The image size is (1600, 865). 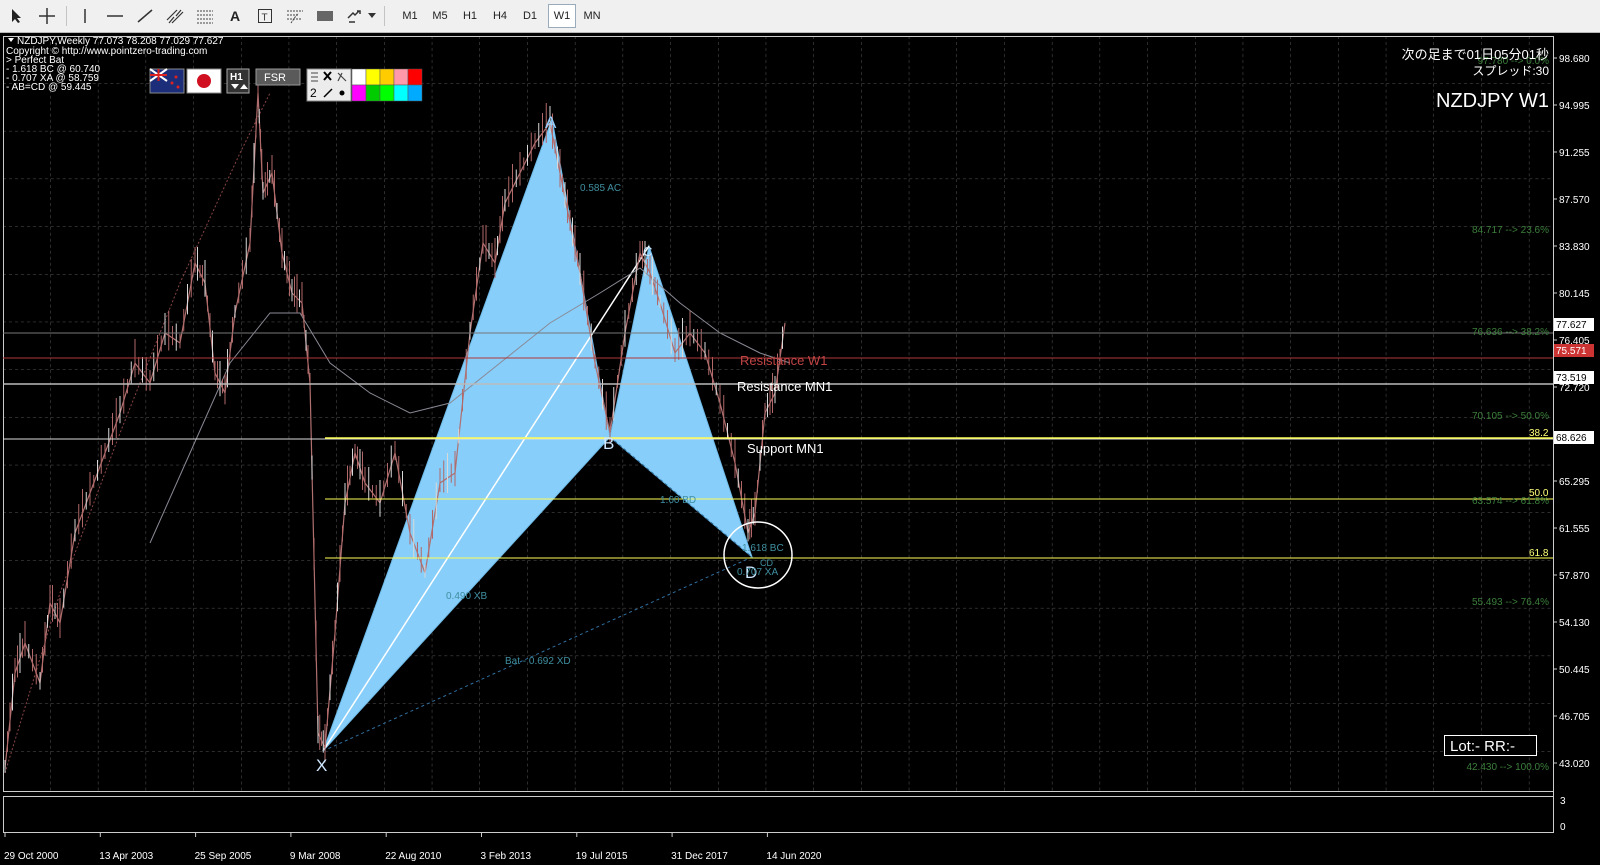 What do you see at coordinates (470, 16) in the screenshot?
I see `tf-button-h1: H1` at bounding box center [470, 16].